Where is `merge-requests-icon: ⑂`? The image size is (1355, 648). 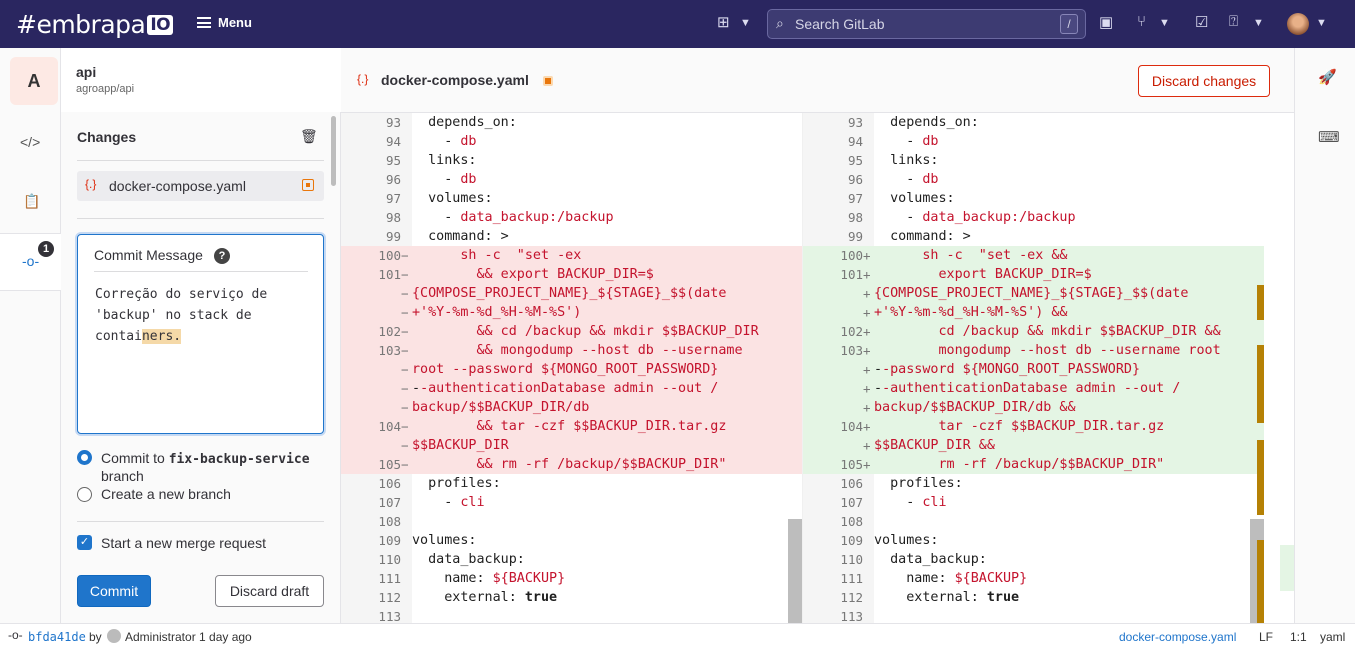 merge-requests-icon: ⑂ is located at coordinates (1141, 21).